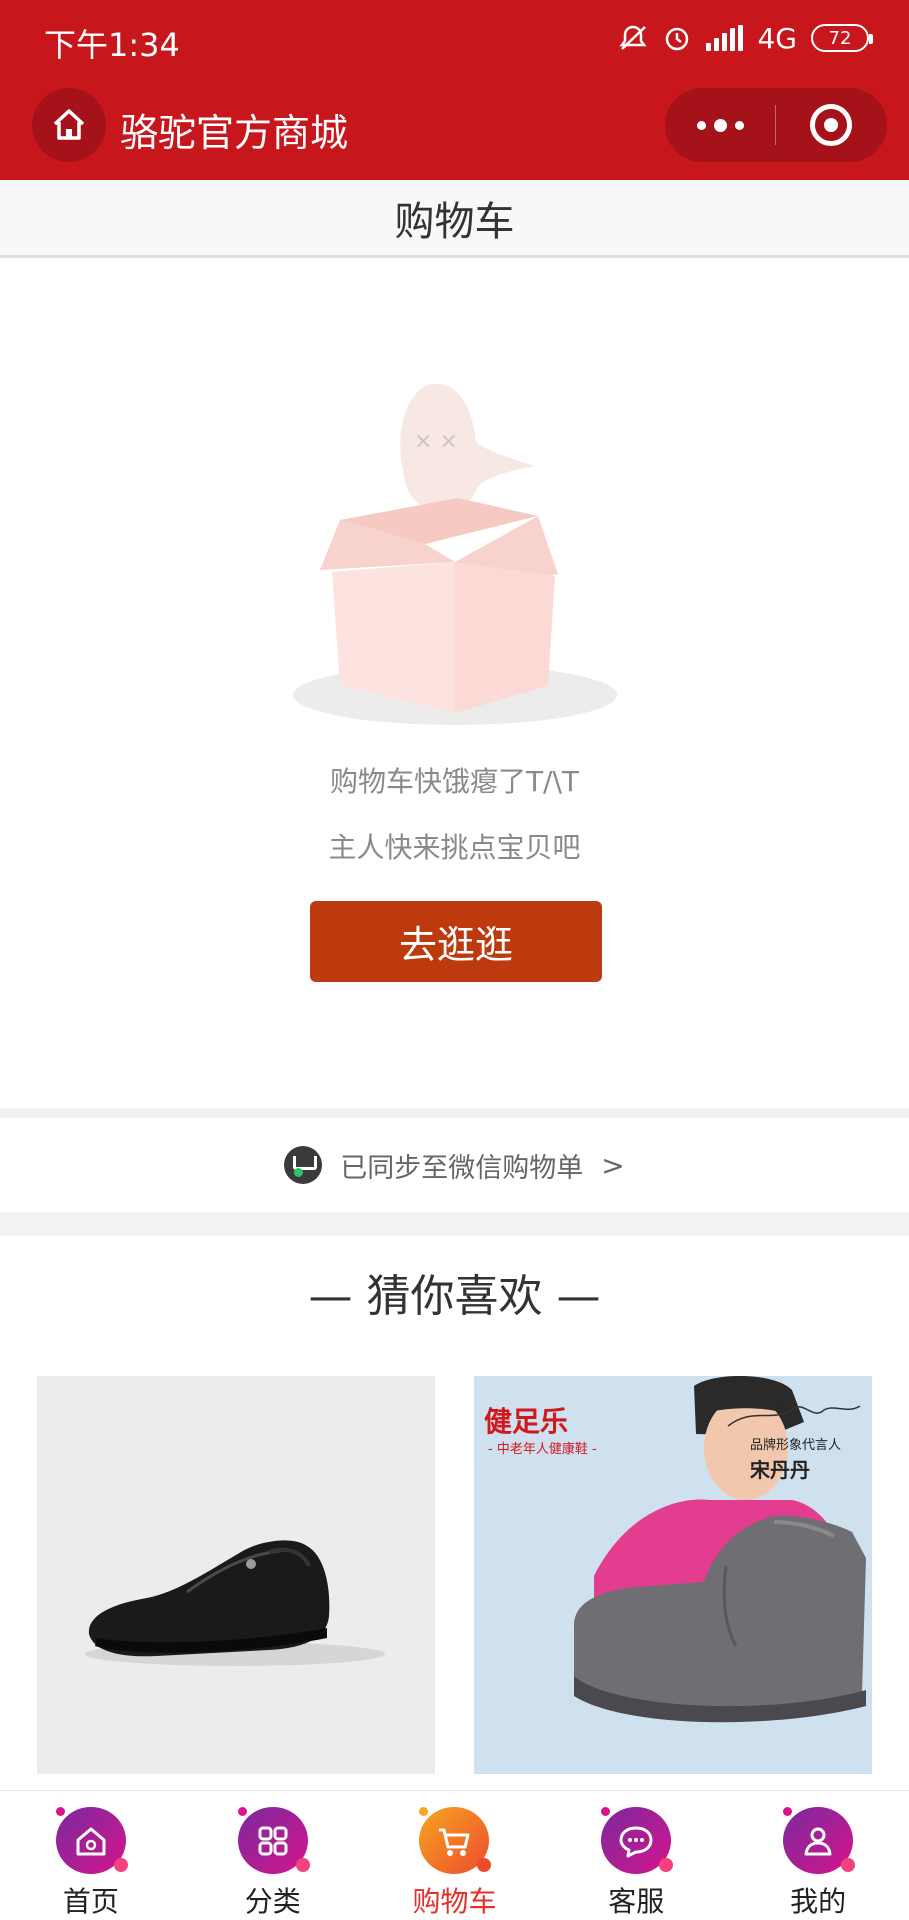 The width and height of the screenshot is (909, 1920). What do you see at coordinates (819, 1840) in the screenshot?
I see `profile-icon` at bounding box center [819, 1840].